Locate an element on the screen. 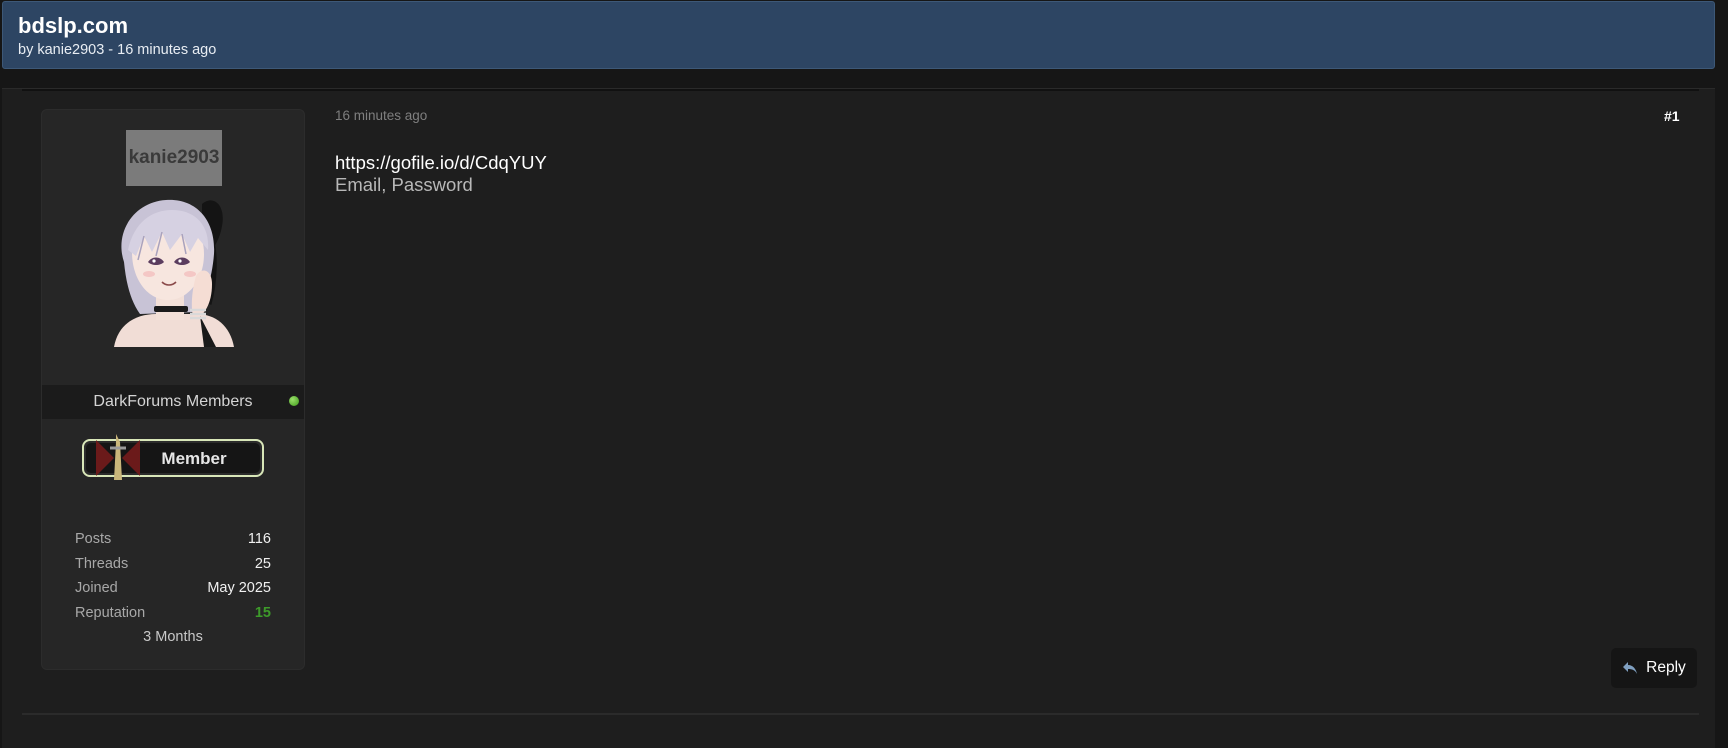 This screenshot has height=748, width=1728. avatar is located at coordinates (174, 269).